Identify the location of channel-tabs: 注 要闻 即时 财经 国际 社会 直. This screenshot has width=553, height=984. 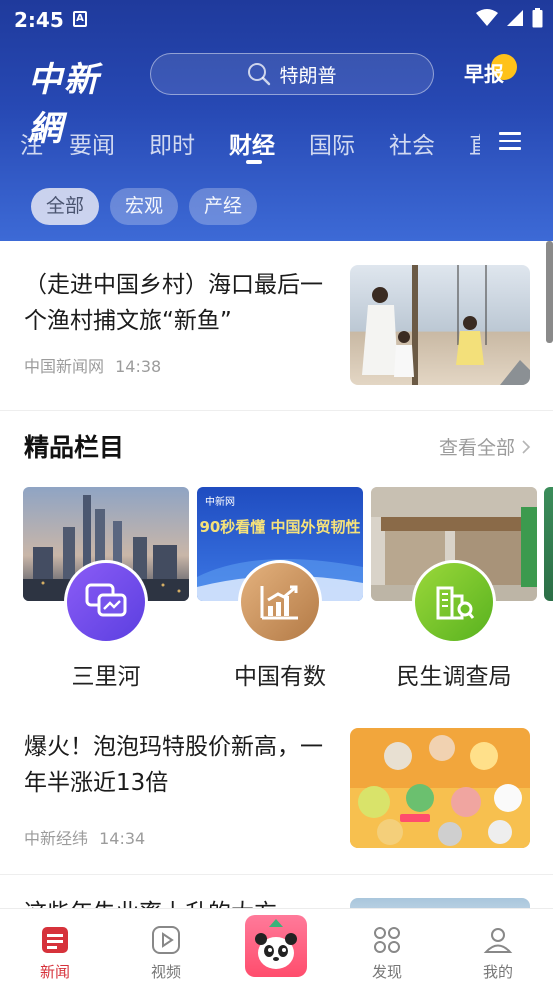
(240, 144).